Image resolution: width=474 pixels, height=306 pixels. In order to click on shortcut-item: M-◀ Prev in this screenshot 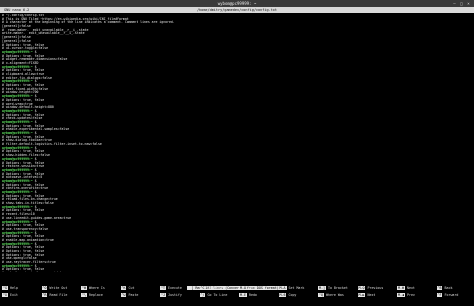, I will do `click(406, 295)`.